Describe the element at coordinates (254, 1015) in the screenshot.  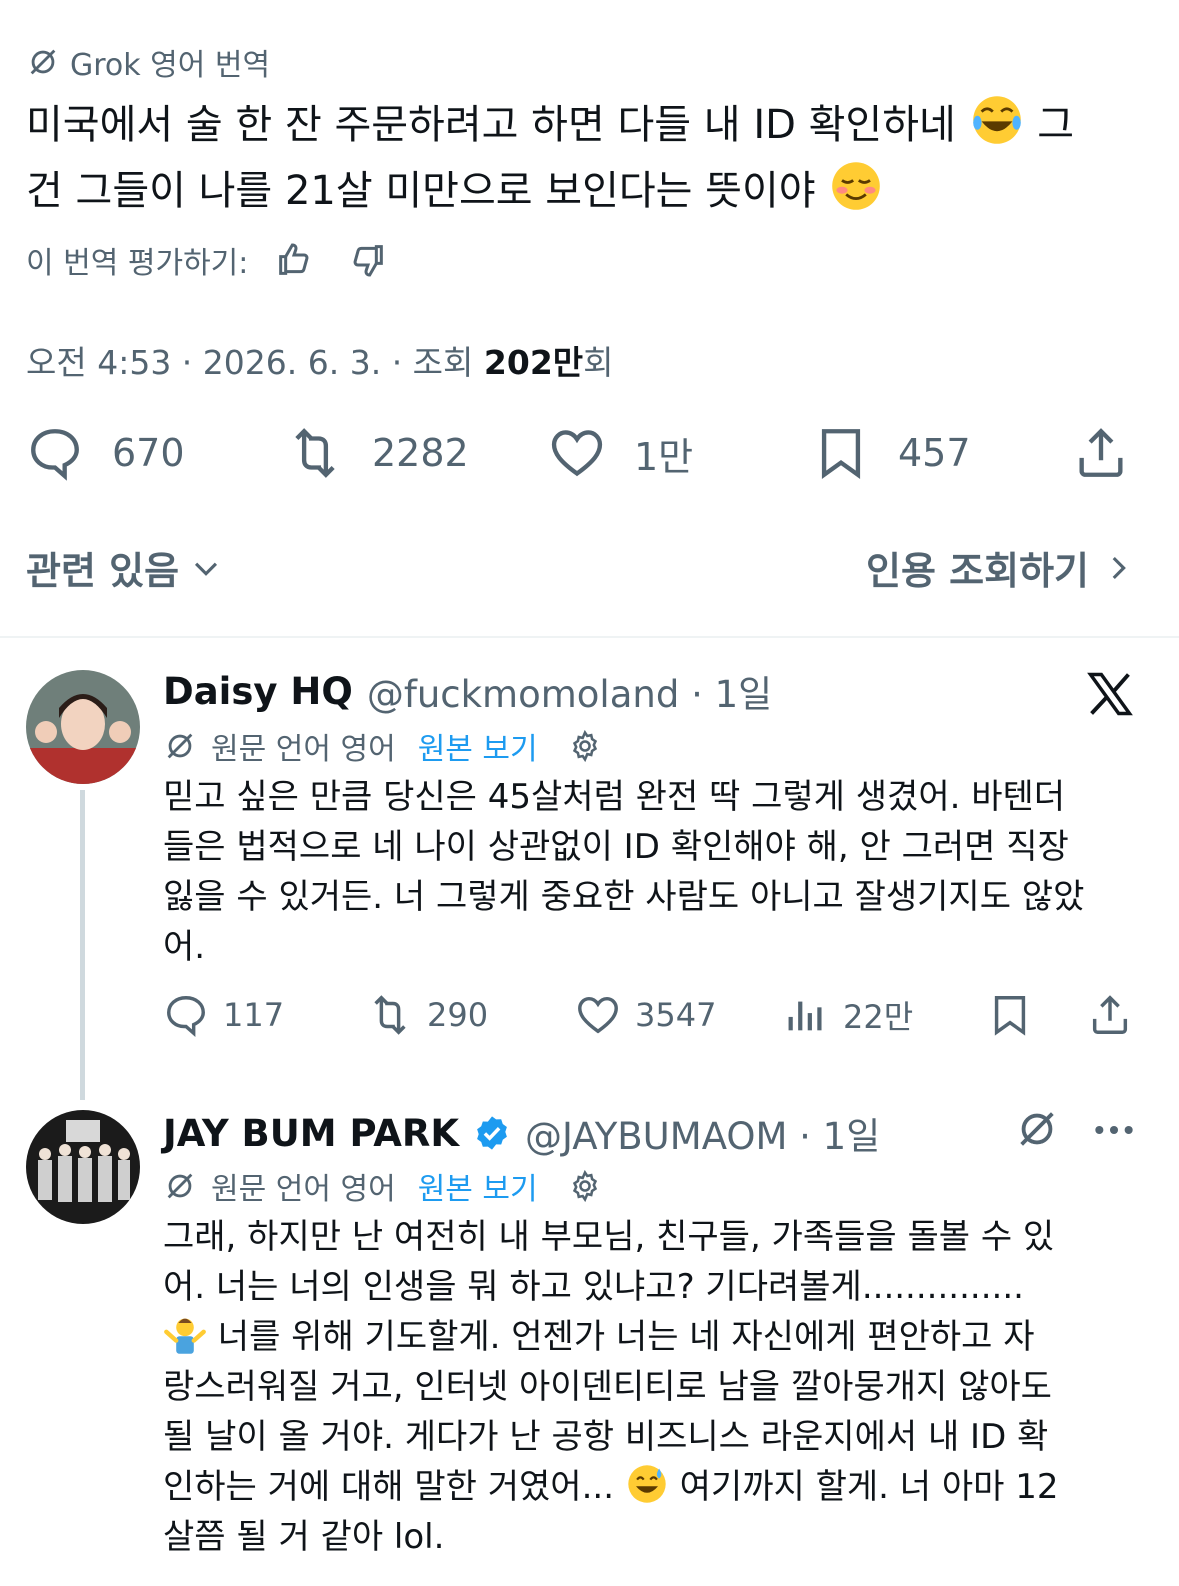
I see `reply-count: 117` at that location.